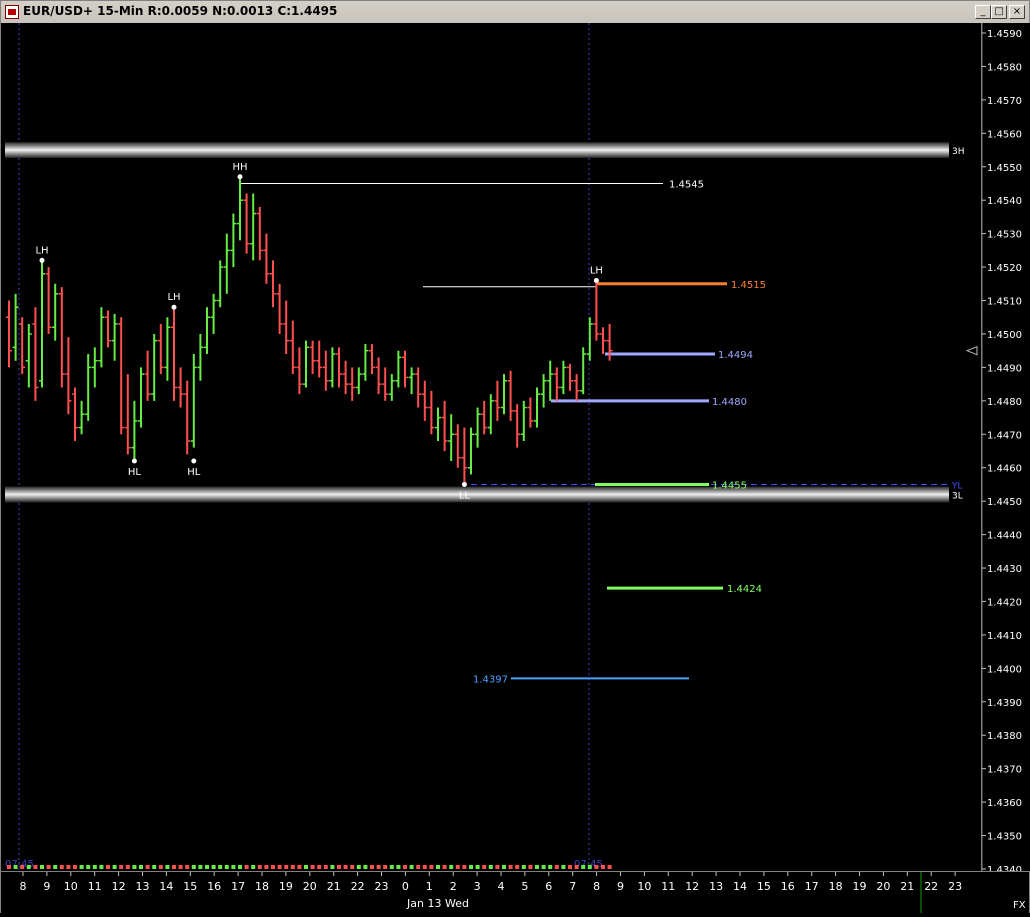 This screenshot has height=917, width=1030. Describe the element at coordinates (1004, 502) in the screenshot. I see `price-tick-label-14: 1.4450` at that location.